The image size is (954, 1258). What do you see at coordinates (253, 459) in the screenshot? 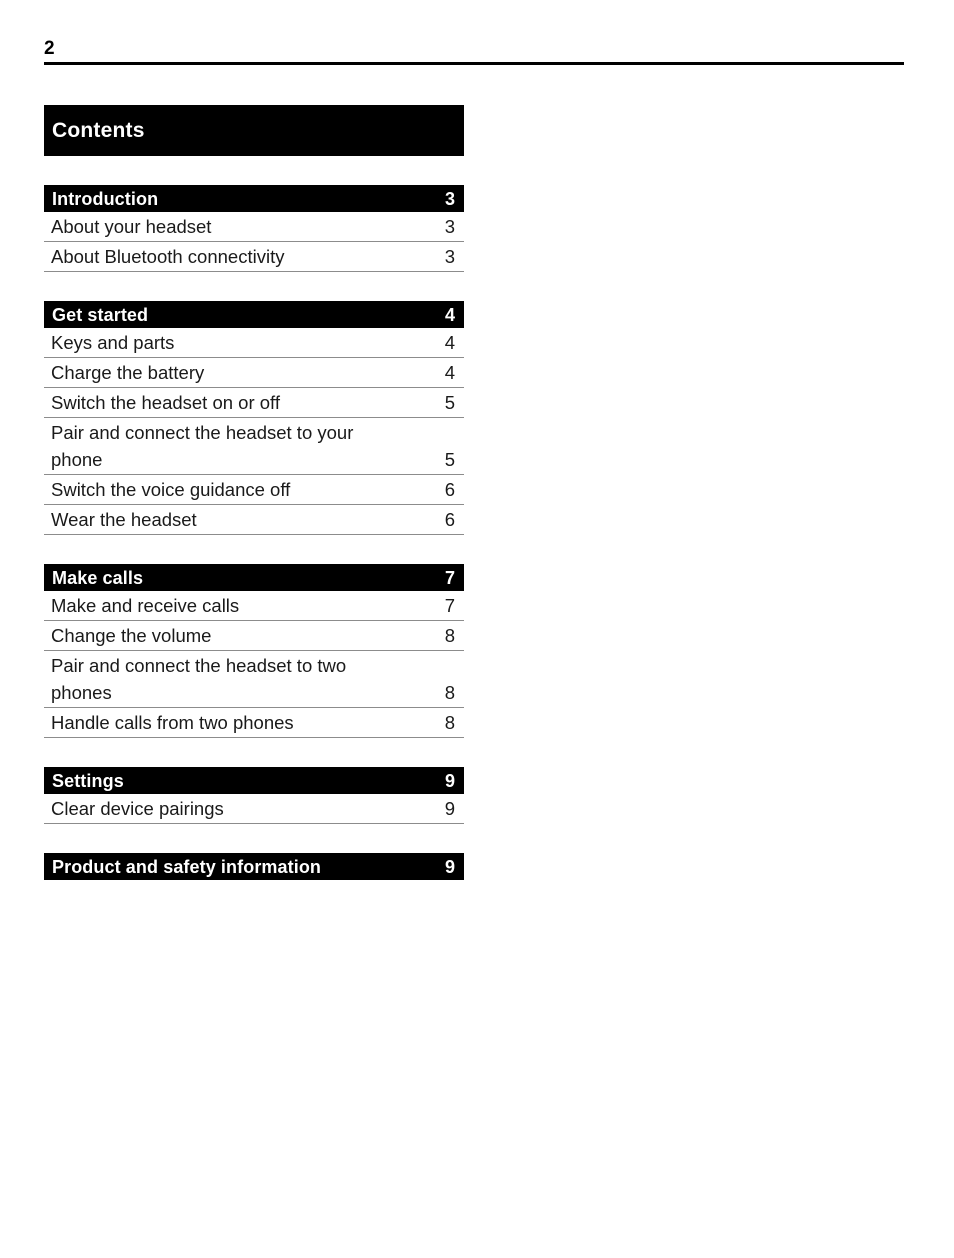
I see `toc-entry-line2: phone 5` at bounding box center [253, 459].